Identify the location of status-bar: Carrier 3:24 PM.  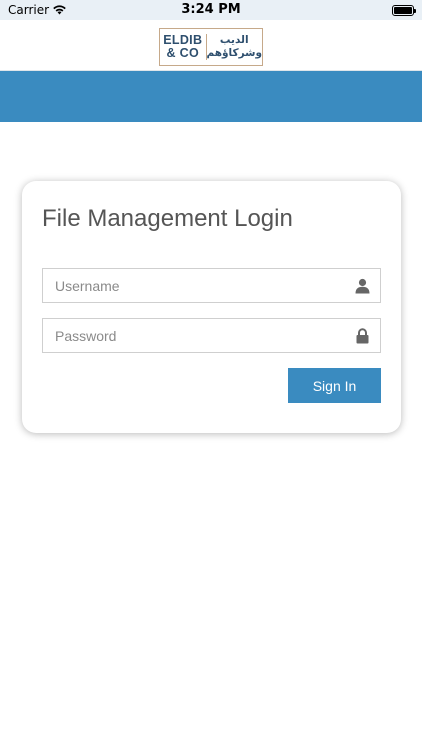
(211, 10).